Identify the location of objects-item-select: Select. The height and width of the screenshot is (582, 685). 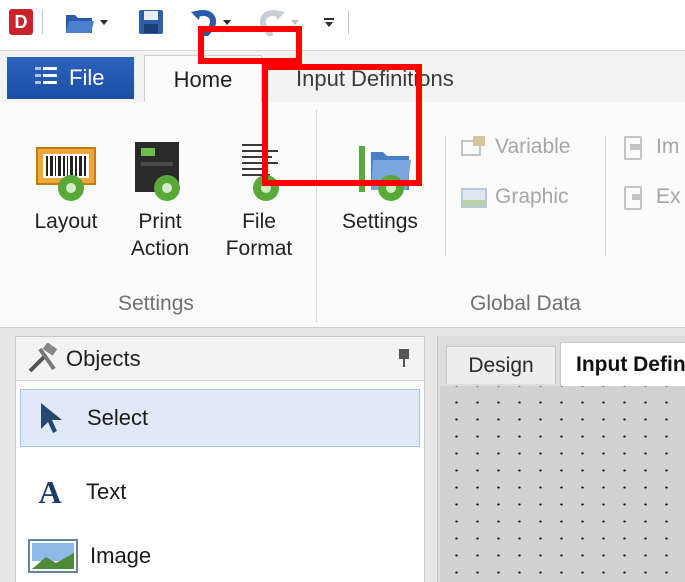
(220, 418).